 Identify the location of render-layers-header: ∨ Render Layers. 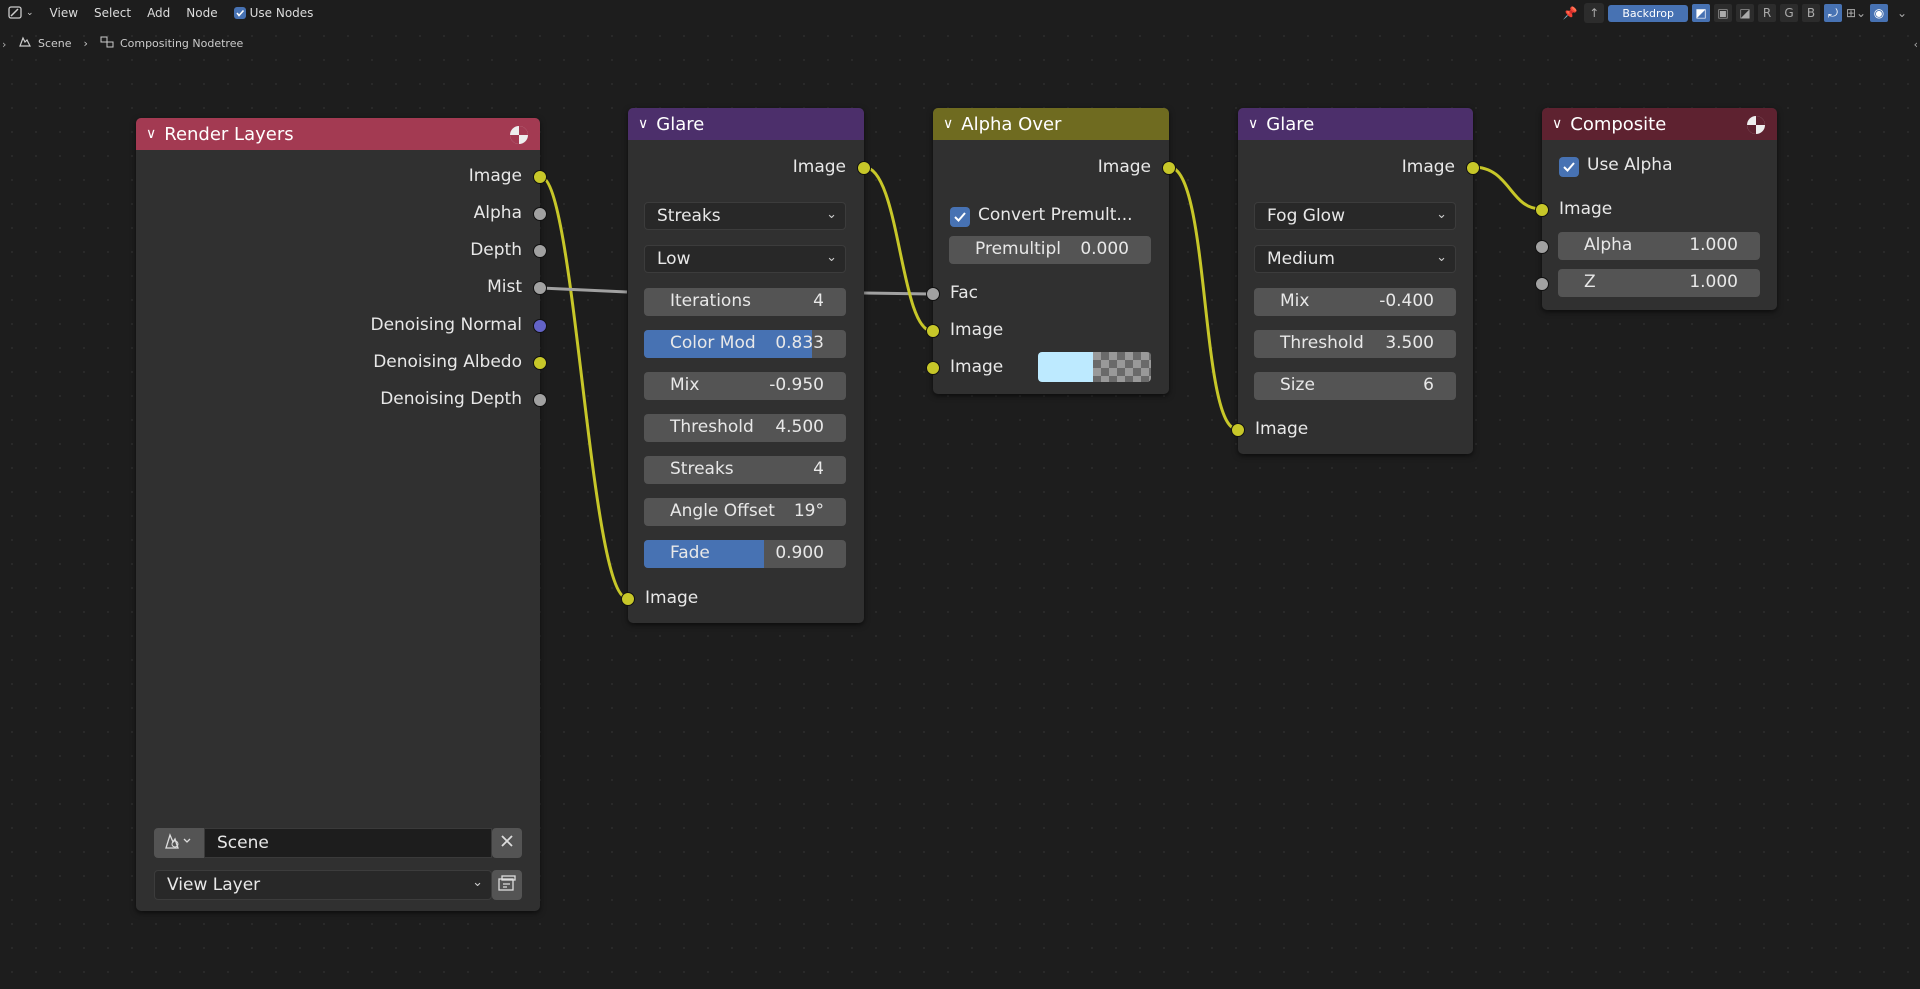
(338, 134).